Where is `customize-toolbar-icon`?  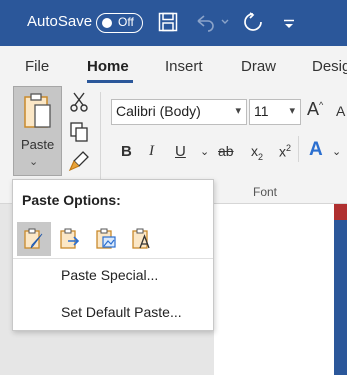 customize-toolbar-icon is located at coordinates (289, 25).